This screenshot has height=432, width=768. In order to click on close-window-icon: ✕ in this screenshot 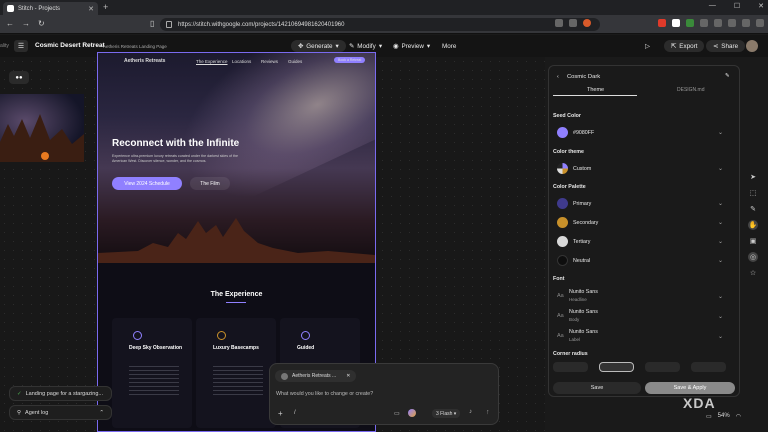, I will do `click(761, 6)`.